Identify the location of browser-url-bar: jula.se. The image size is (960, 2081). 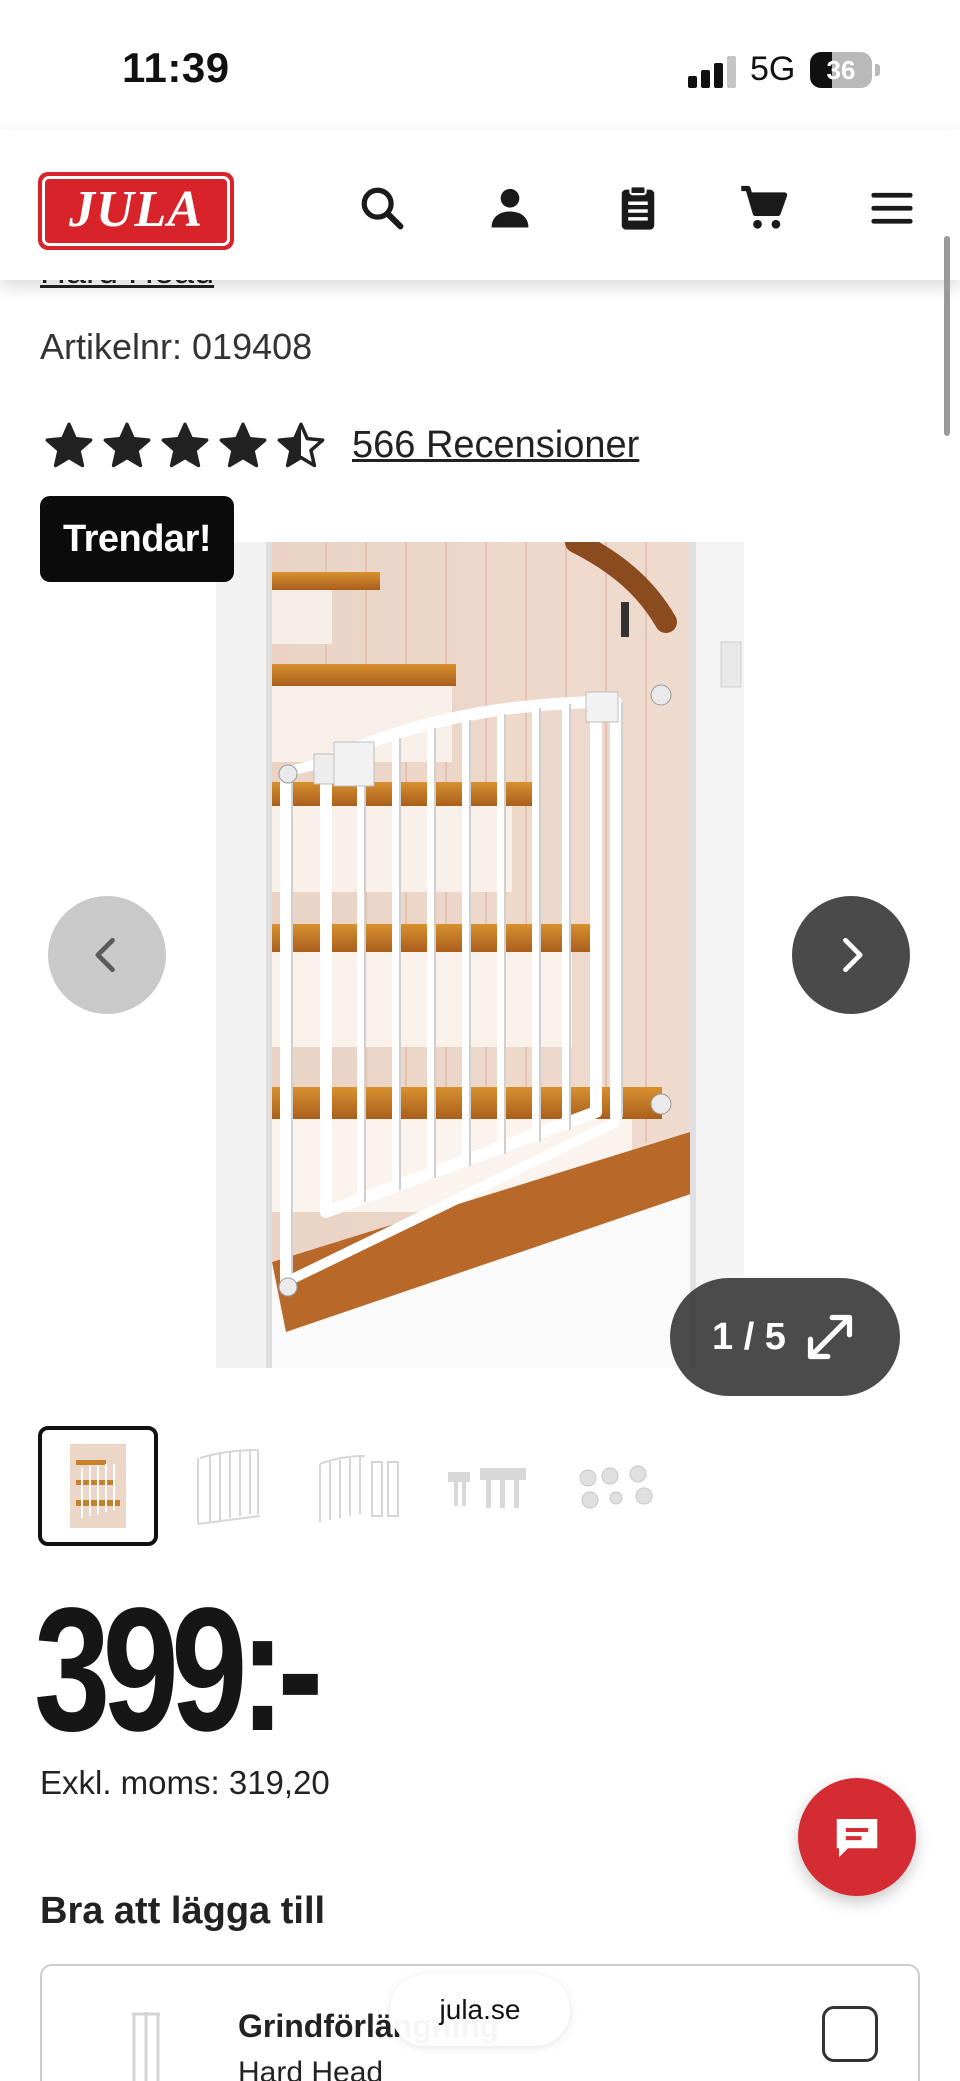
(480, 2010).